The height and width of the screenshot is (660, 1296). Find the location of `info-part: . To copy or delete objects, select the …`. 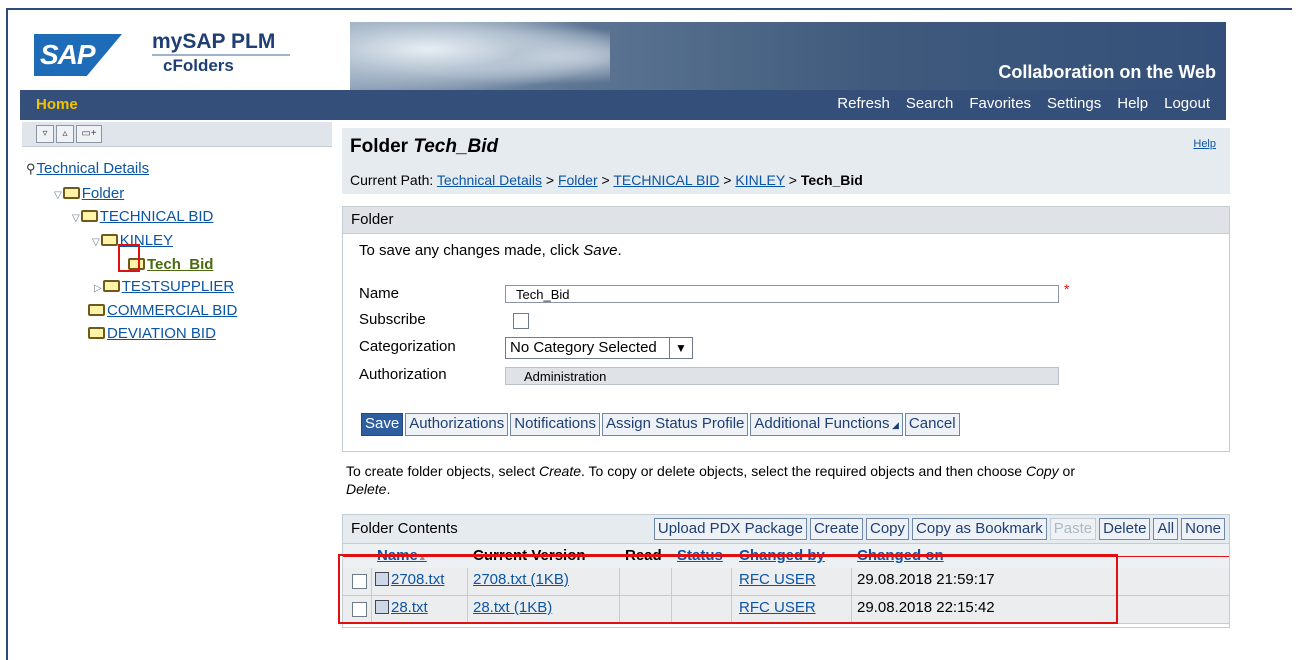

info-part: . To copy or delete objects, select the … is located at coordinates (803, 471).